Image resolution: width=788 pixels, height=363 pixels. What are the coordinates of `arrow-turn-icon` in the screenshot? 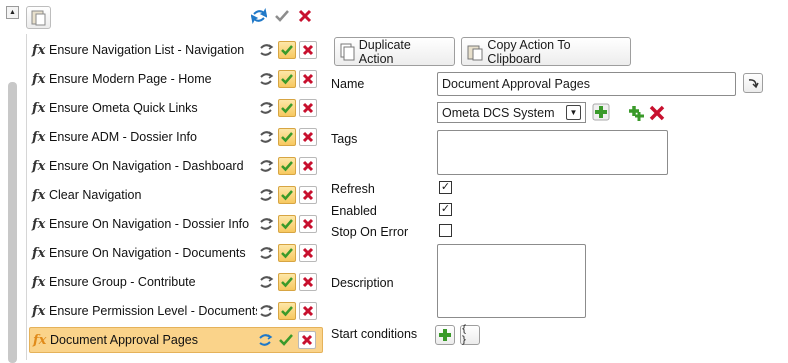 It's located at (753, 84).